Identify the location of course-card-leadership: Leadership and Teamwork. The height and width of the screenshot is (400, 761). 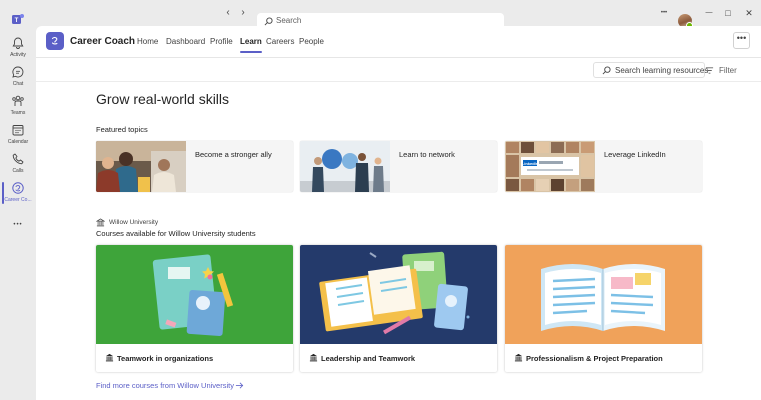
(398, 308).